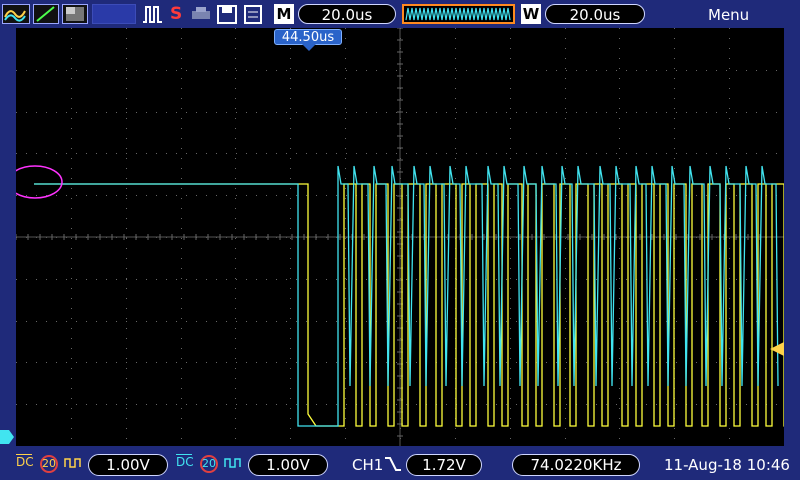  What do you see at coordinates (234, 463) in the screenshot?
I see `ch2-invert-icon` at bounding box center [234, 463].